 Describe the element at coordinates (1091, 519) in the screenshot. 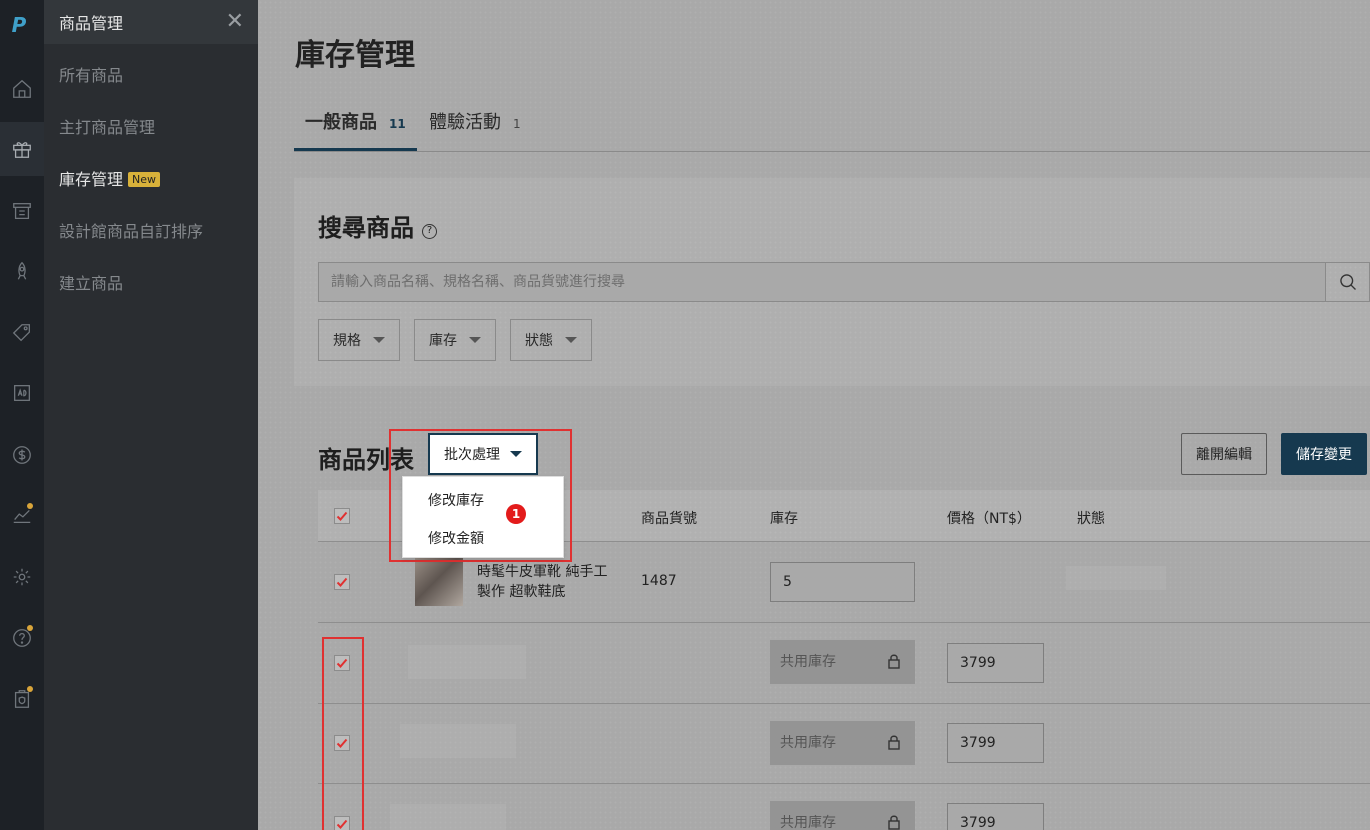

I see `column-header-status: 狀態` at that location.